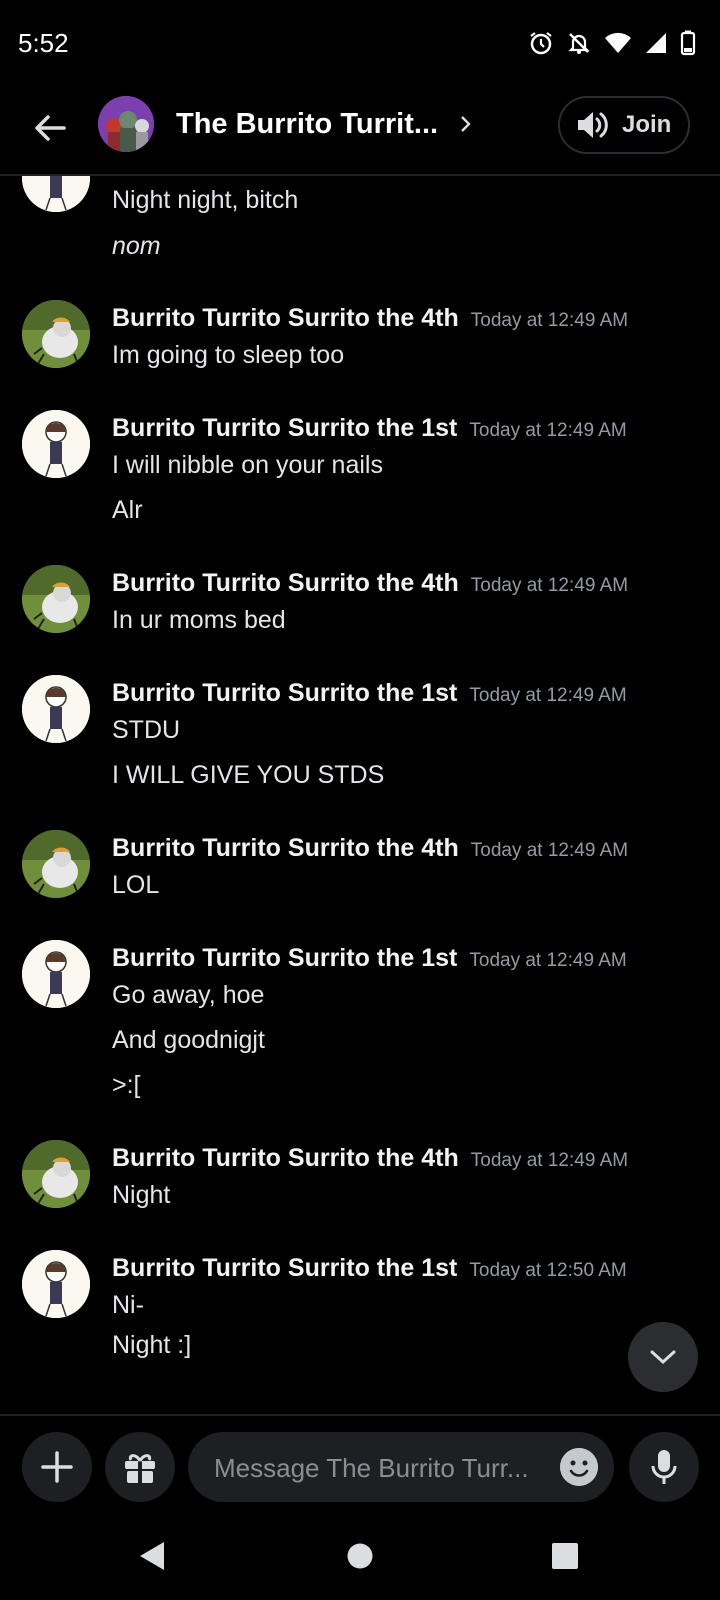 This screenshot has height=1600, width=720. Describe the element at coordinates (228, 355) in the screenshot. I see `message-text: Im going to sleep too` at that location.